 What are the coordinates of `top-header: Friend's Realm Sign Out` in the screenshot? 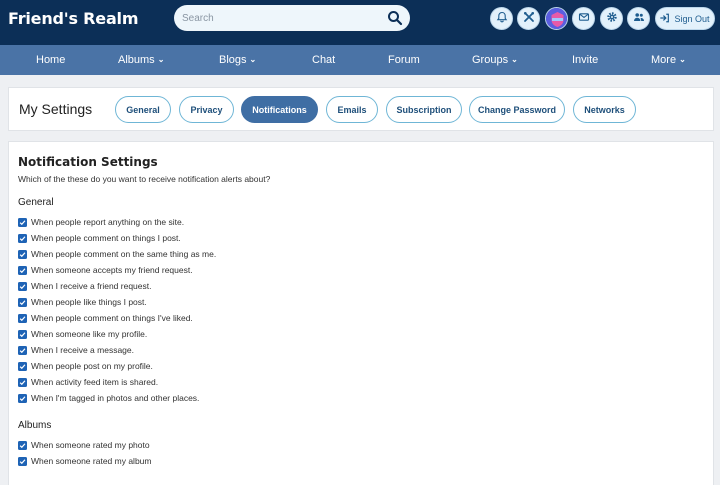 It's located at (360, 22).